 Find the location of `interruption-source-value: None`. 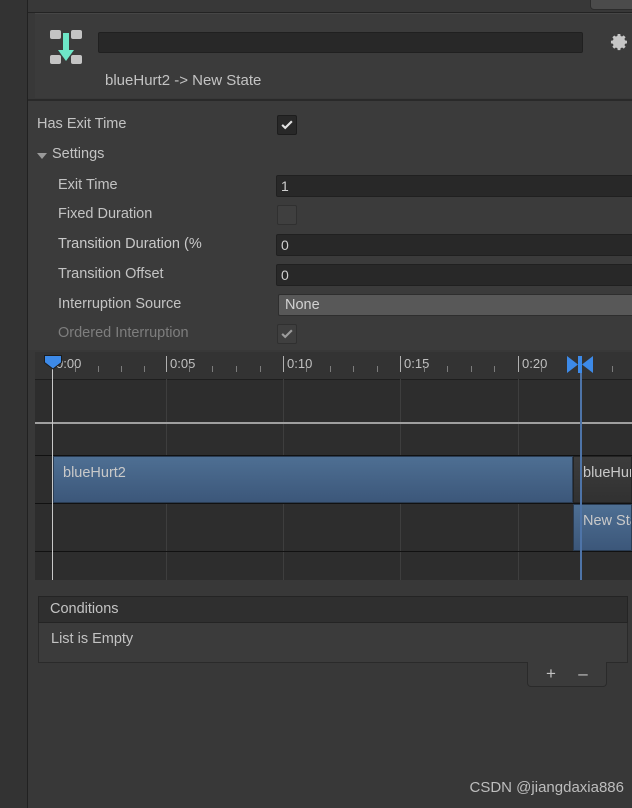

interruption-source-value: None is located at coordinates (302, 305).